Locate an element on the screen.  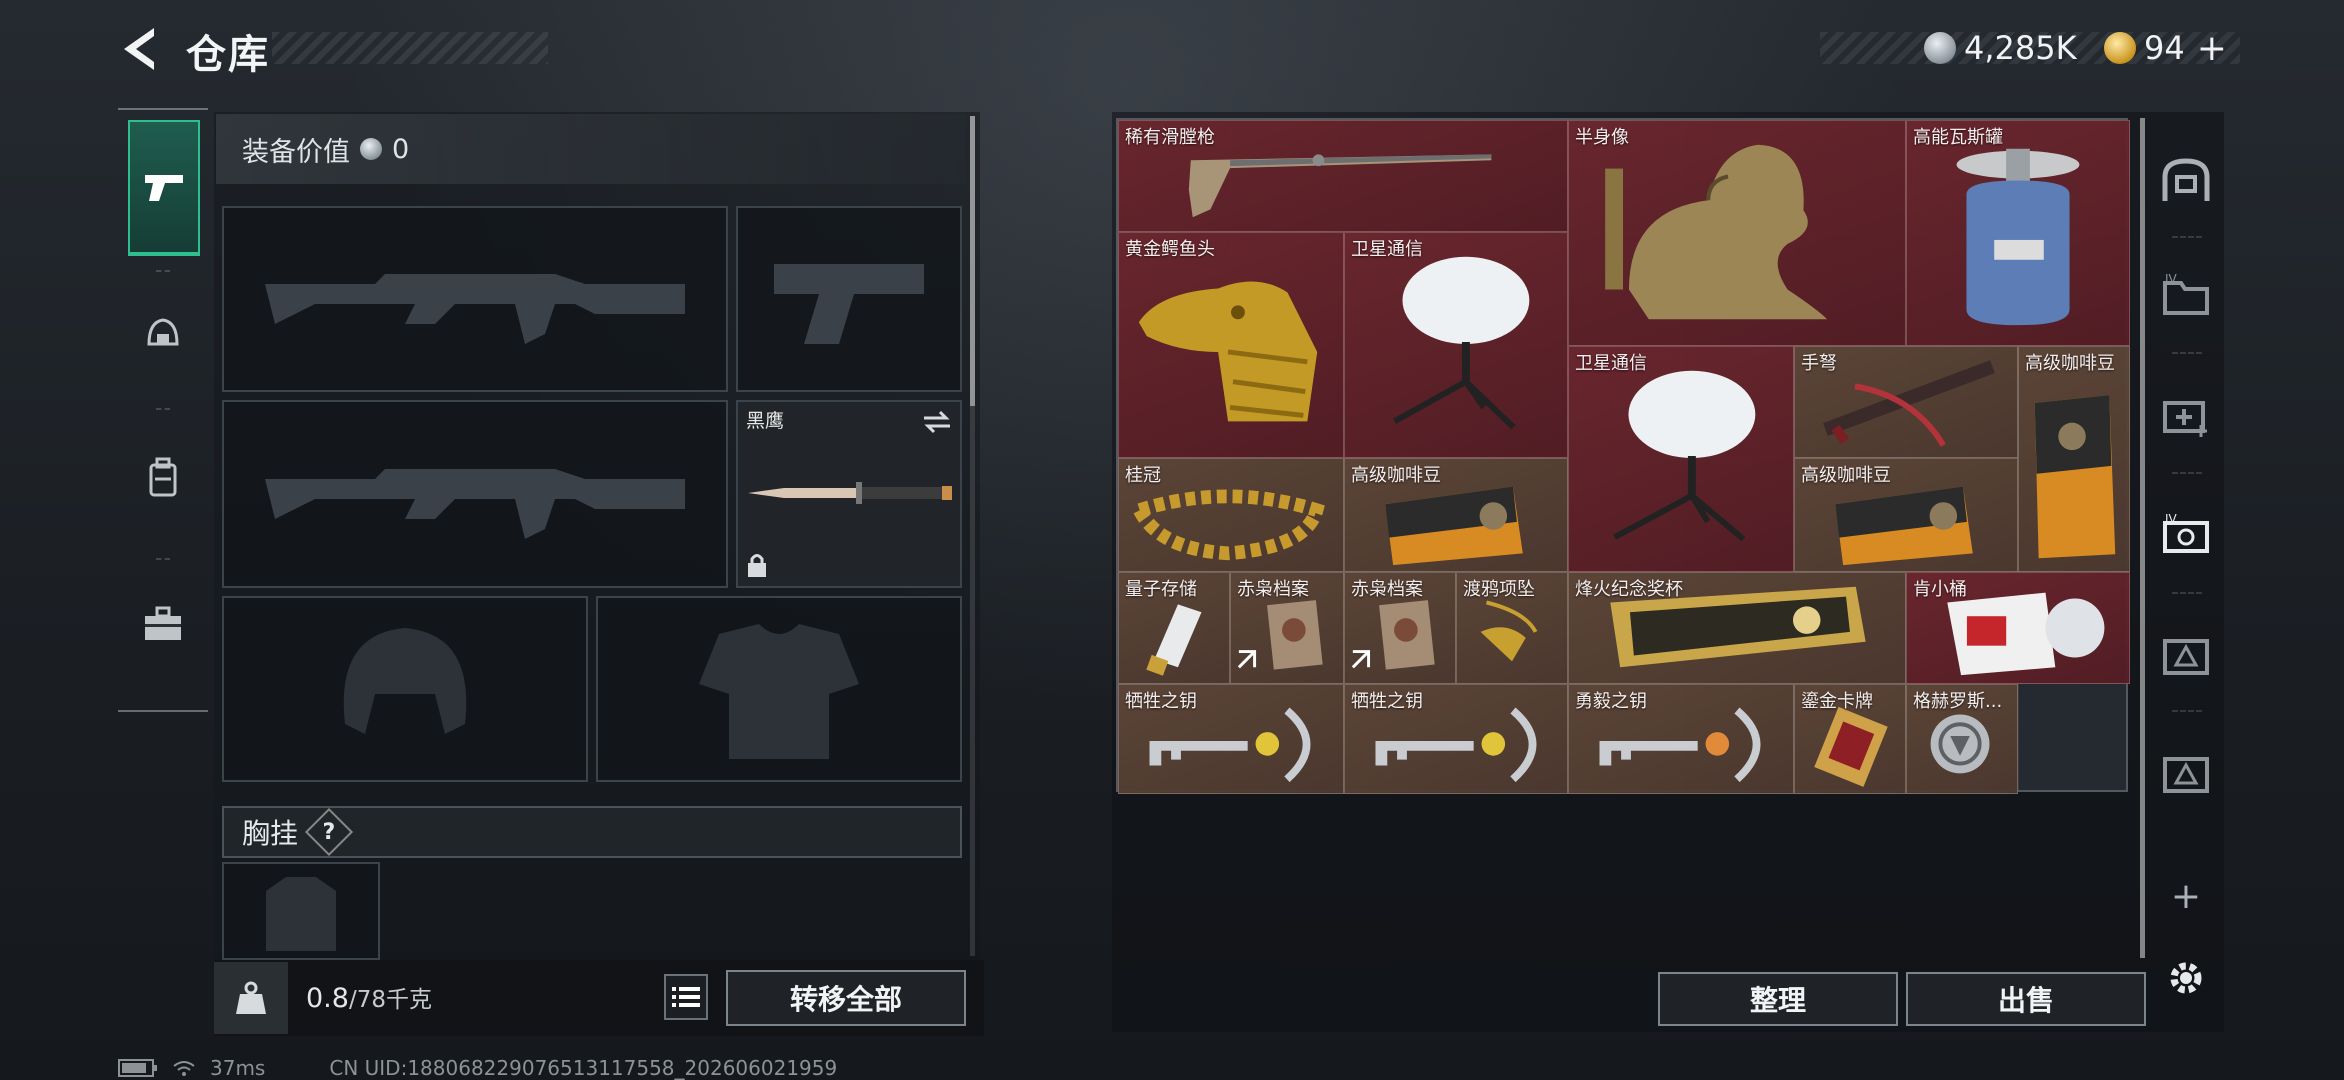
melee-label: 黑鹰 is located at coordinates (765, 421).